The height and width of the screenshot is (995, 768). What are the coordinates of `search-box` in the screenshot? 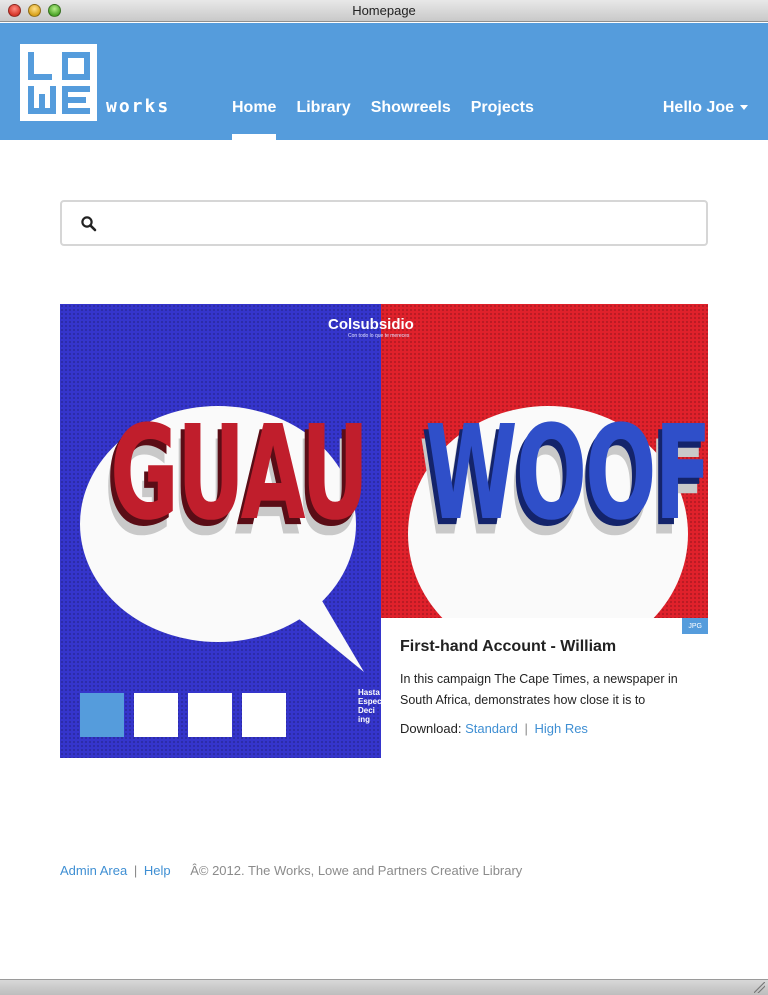 It's located at (384, 223).